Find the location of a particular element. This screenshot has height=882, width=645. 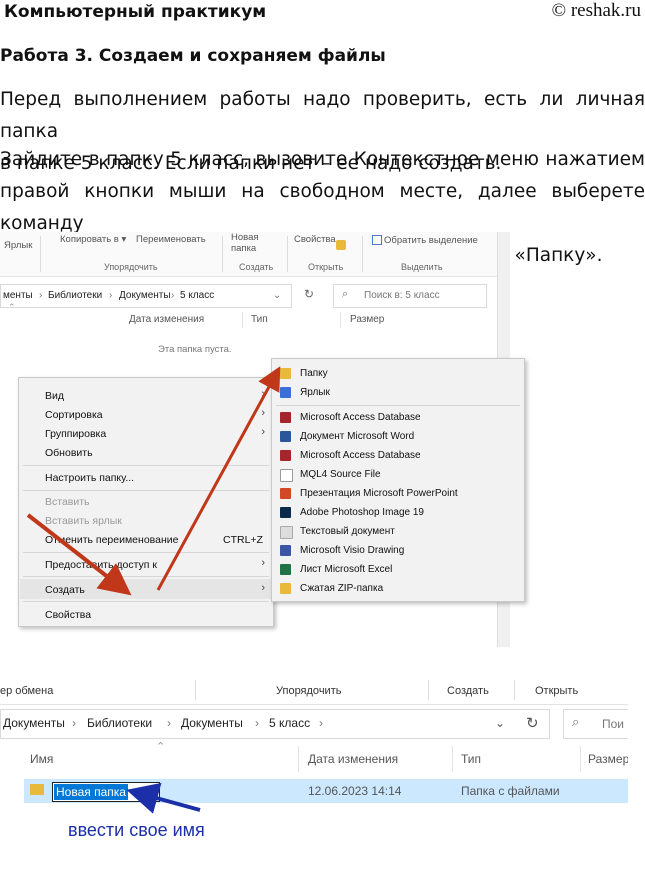

arrow-to-rename is located at coordinates (163, 798).